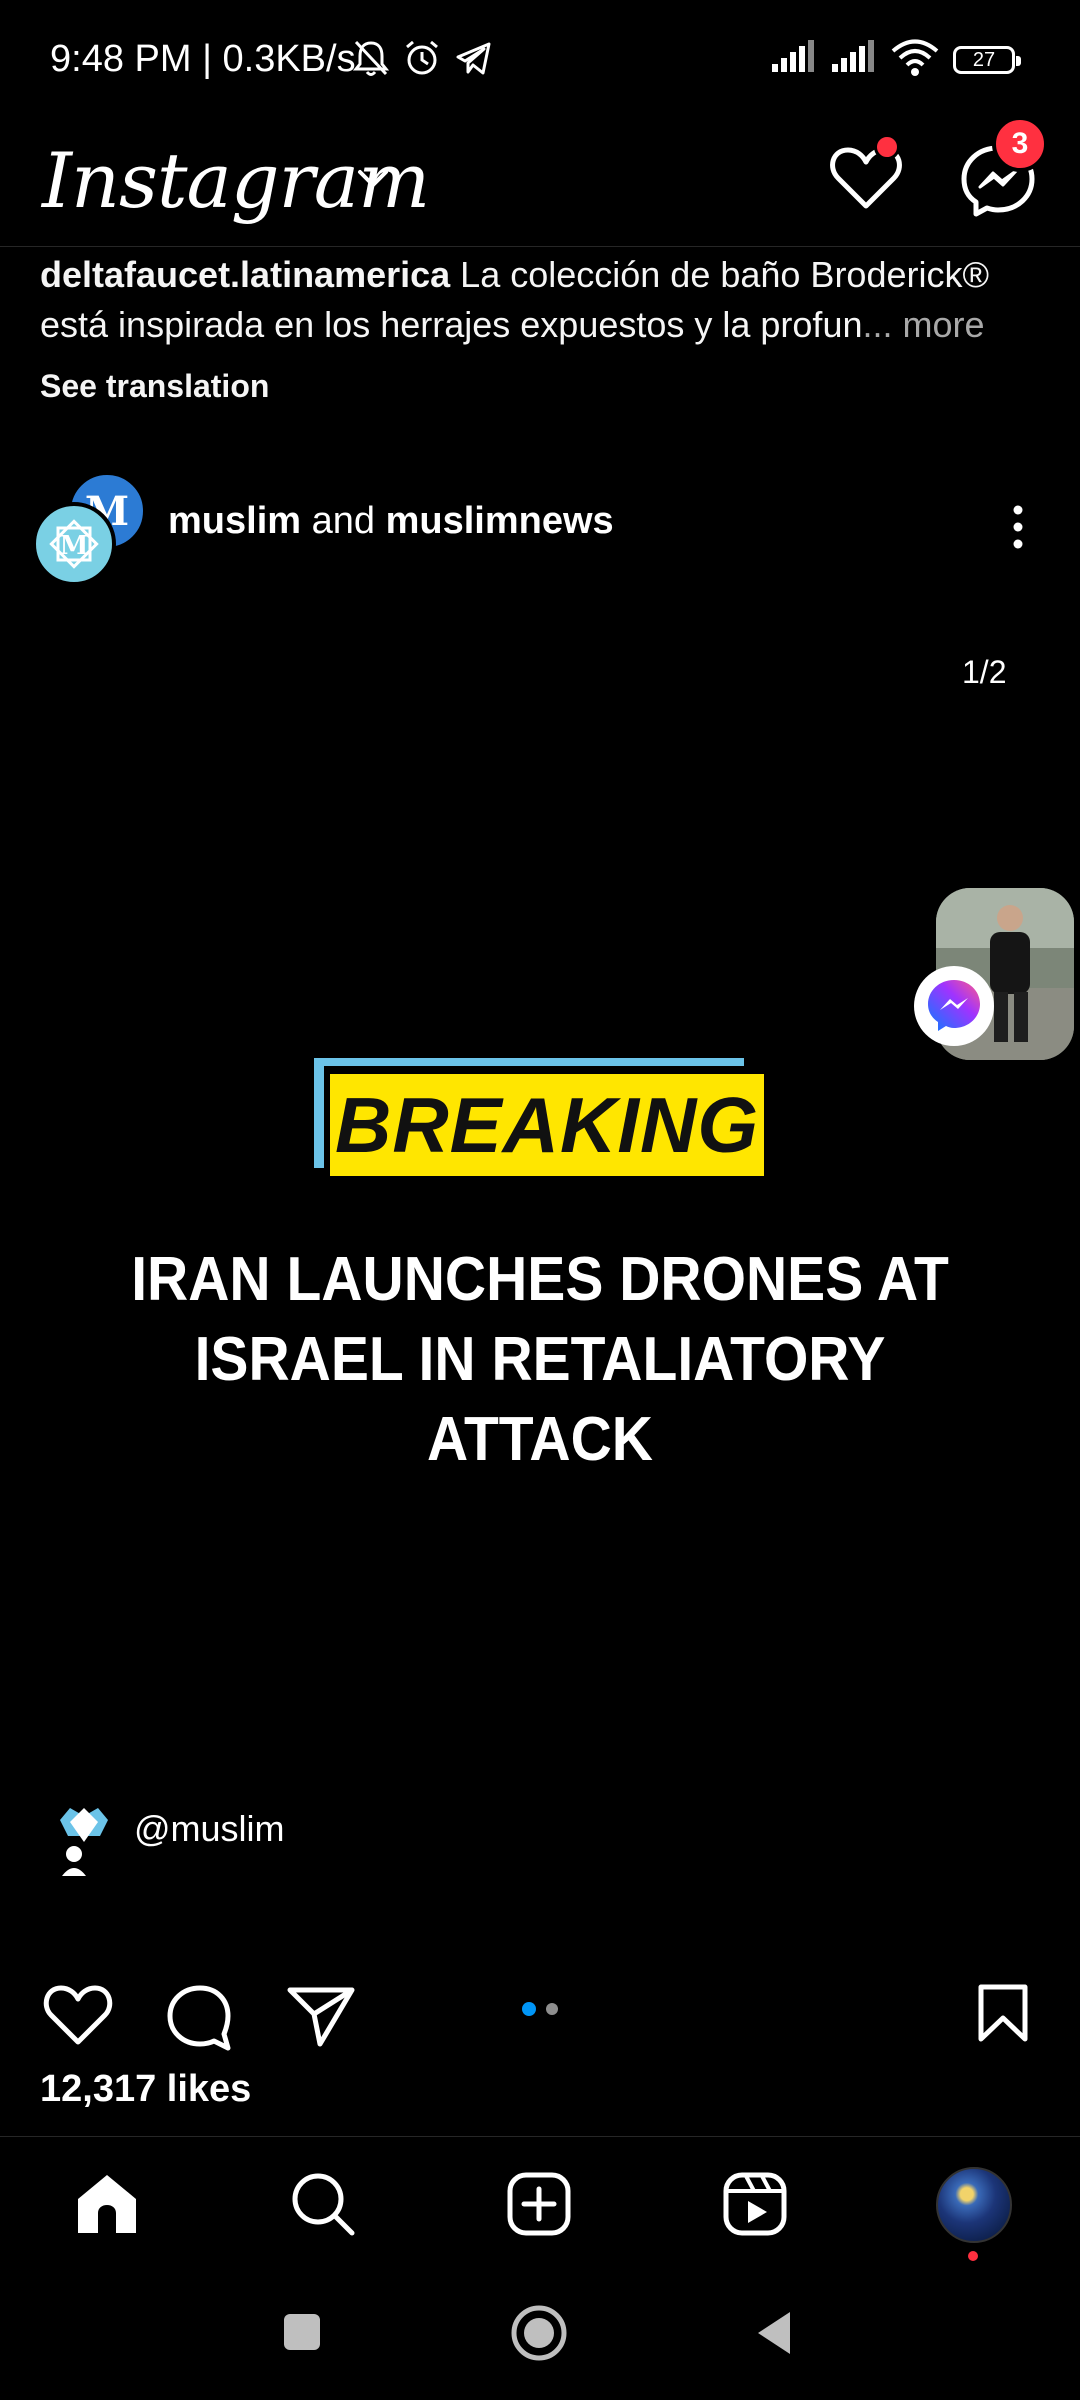  I want to click on avatar-letter: M, so click(74, 546).